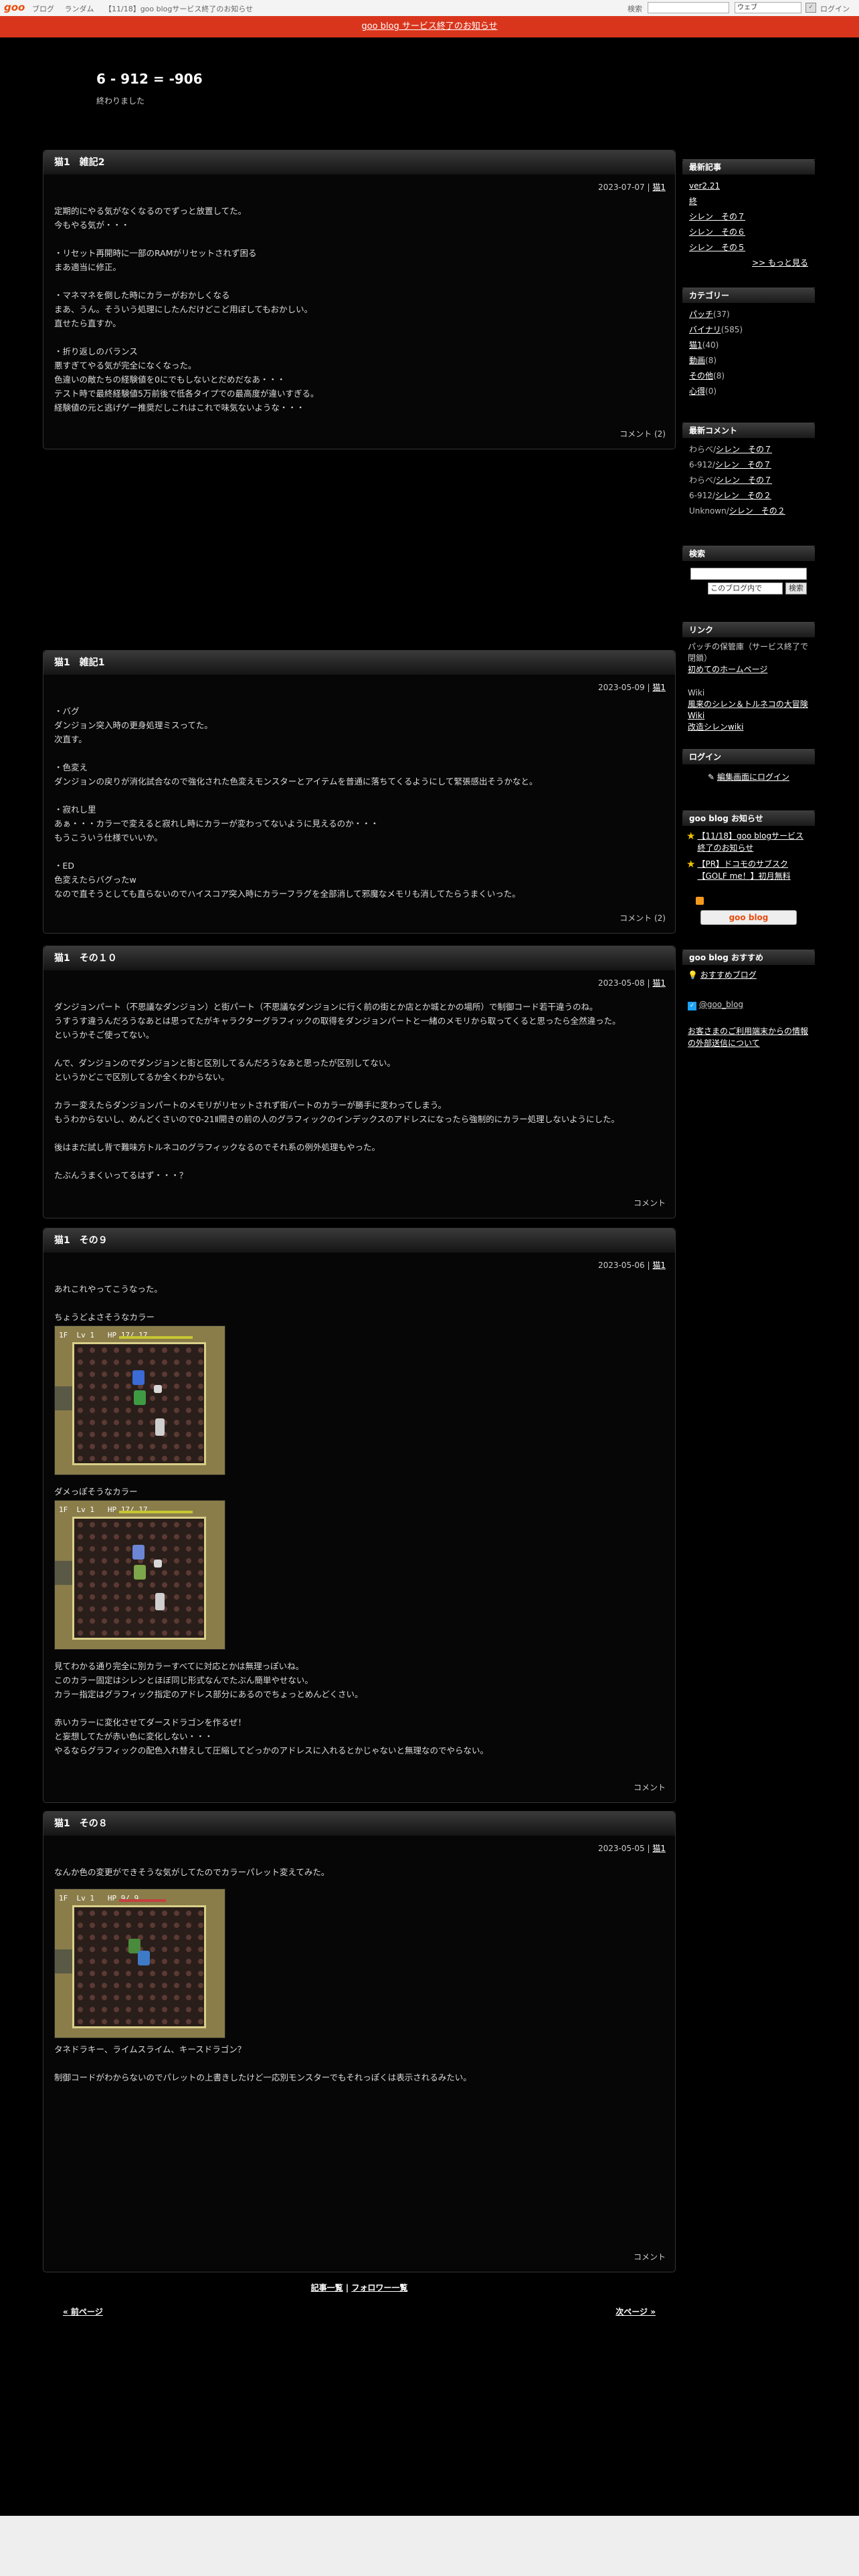 The height and width of the screenshot is (2576, 859). I want to click on search-input, so click(688, 8).